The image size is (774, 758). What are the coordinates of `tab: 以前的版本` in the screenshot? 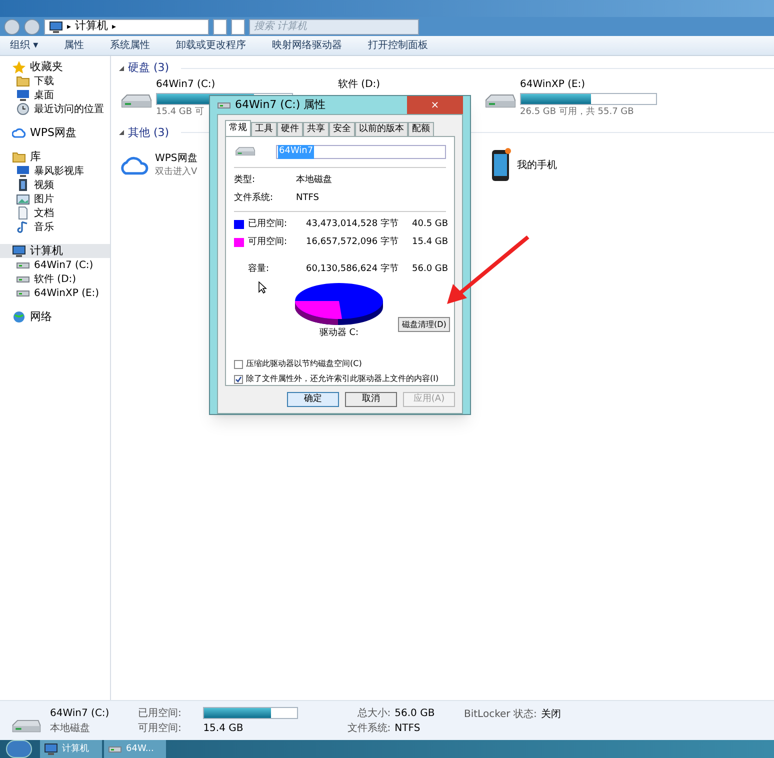 It's located at (381, 129).